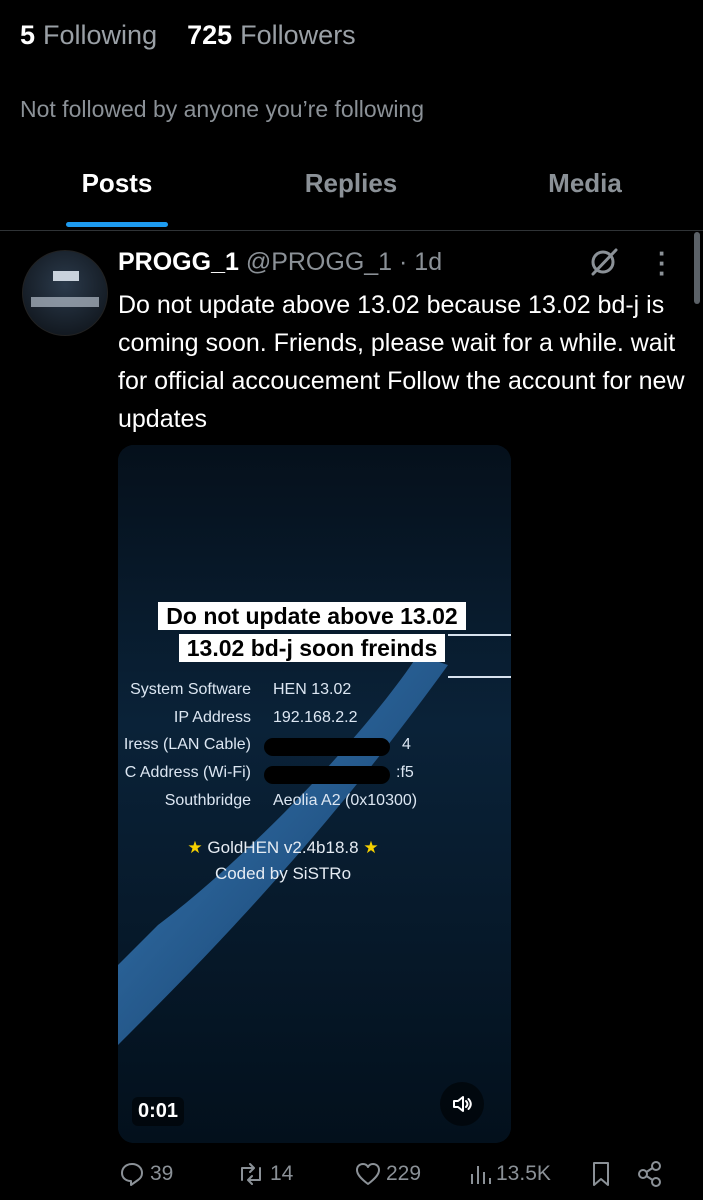  Describe the element at coordinates (282, 1173) in the screenshot. I see `repost-count: 14` at that location.